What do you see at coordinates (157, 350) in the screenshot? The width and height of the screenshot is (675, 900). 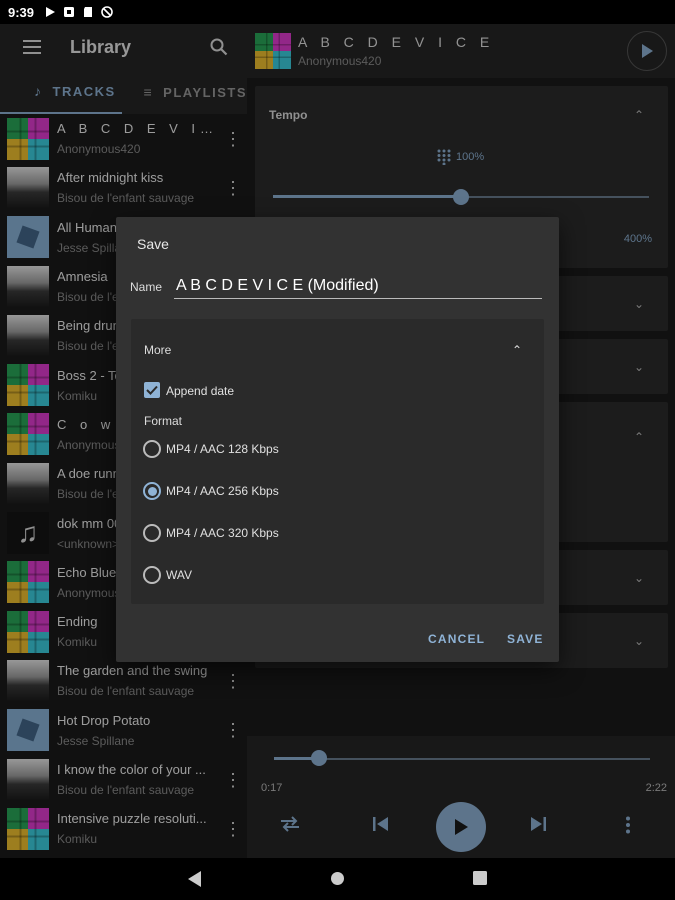 I see `more-title: More` at bounding box center [157, 350].